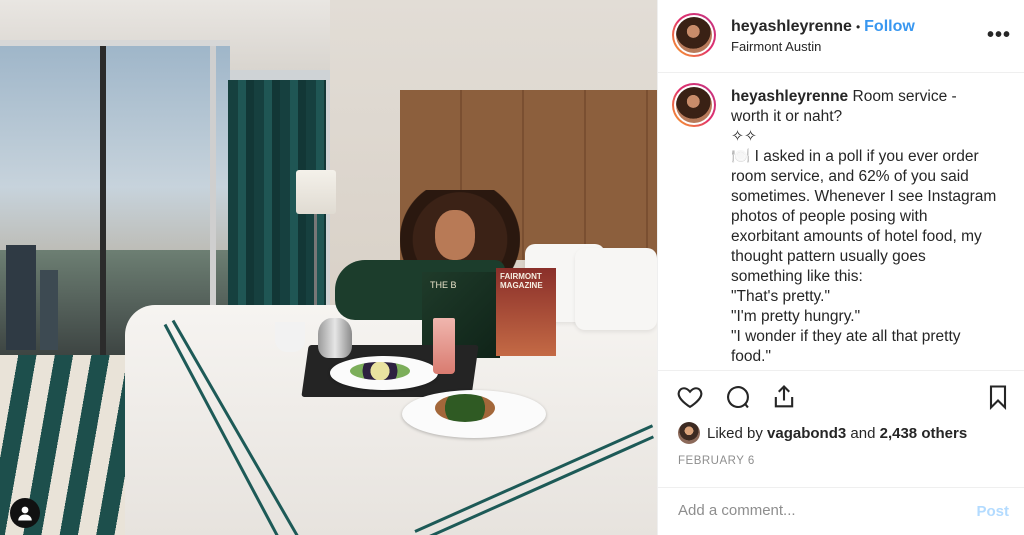  I want to click on bookmark-icon, so click(999, 398).